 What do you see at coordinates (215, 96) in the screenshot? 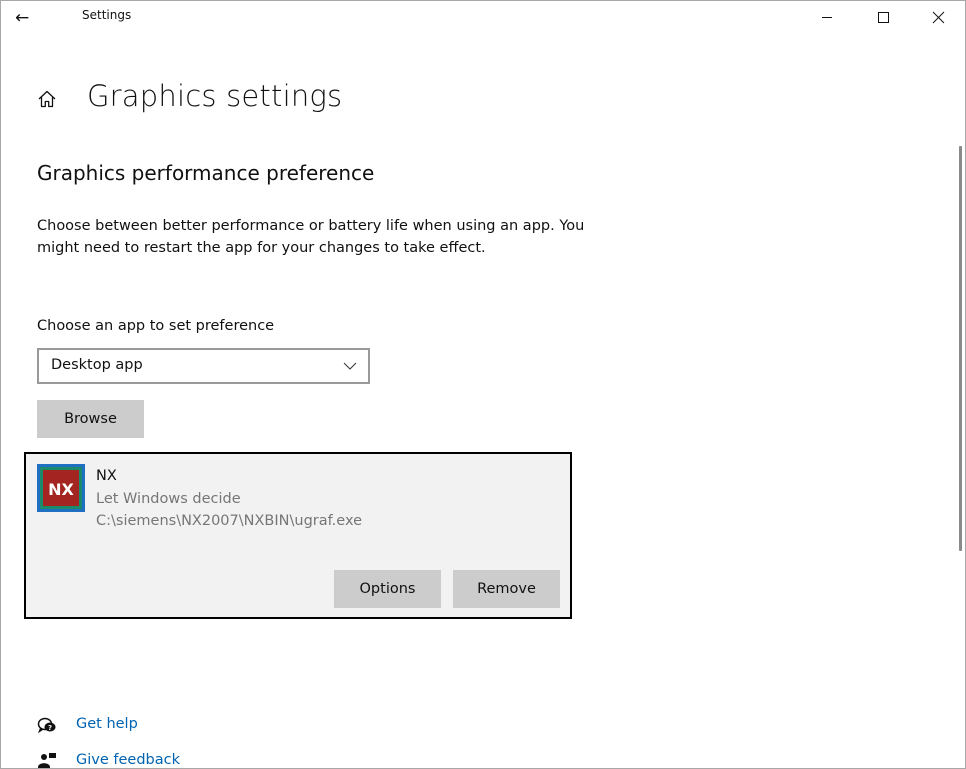
I see `page-title: Graphics settings` at bounding box center [215, 96].